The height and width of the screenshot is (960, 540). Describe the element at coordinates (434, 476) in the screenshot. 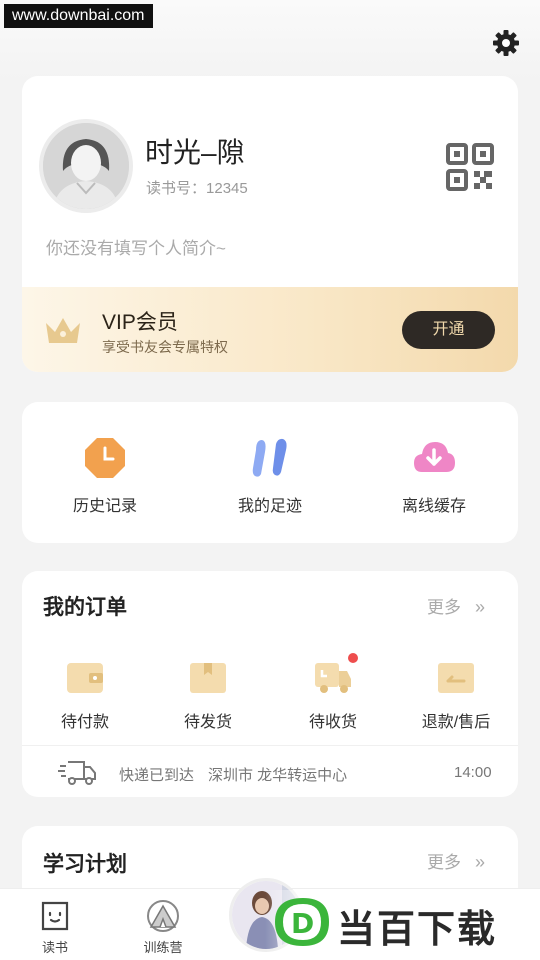

I see `offline-cache-item: 离线缓存` at that location.